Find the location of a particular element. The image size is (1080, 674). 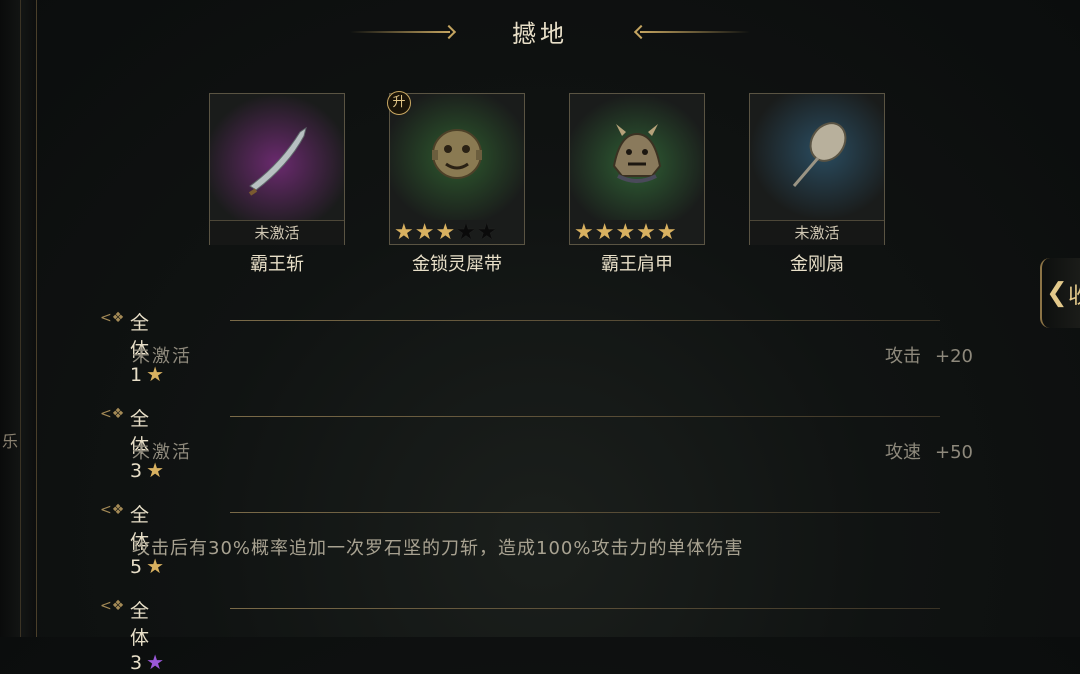

beast-face-belt-icon is located at coordinates (457, 157).